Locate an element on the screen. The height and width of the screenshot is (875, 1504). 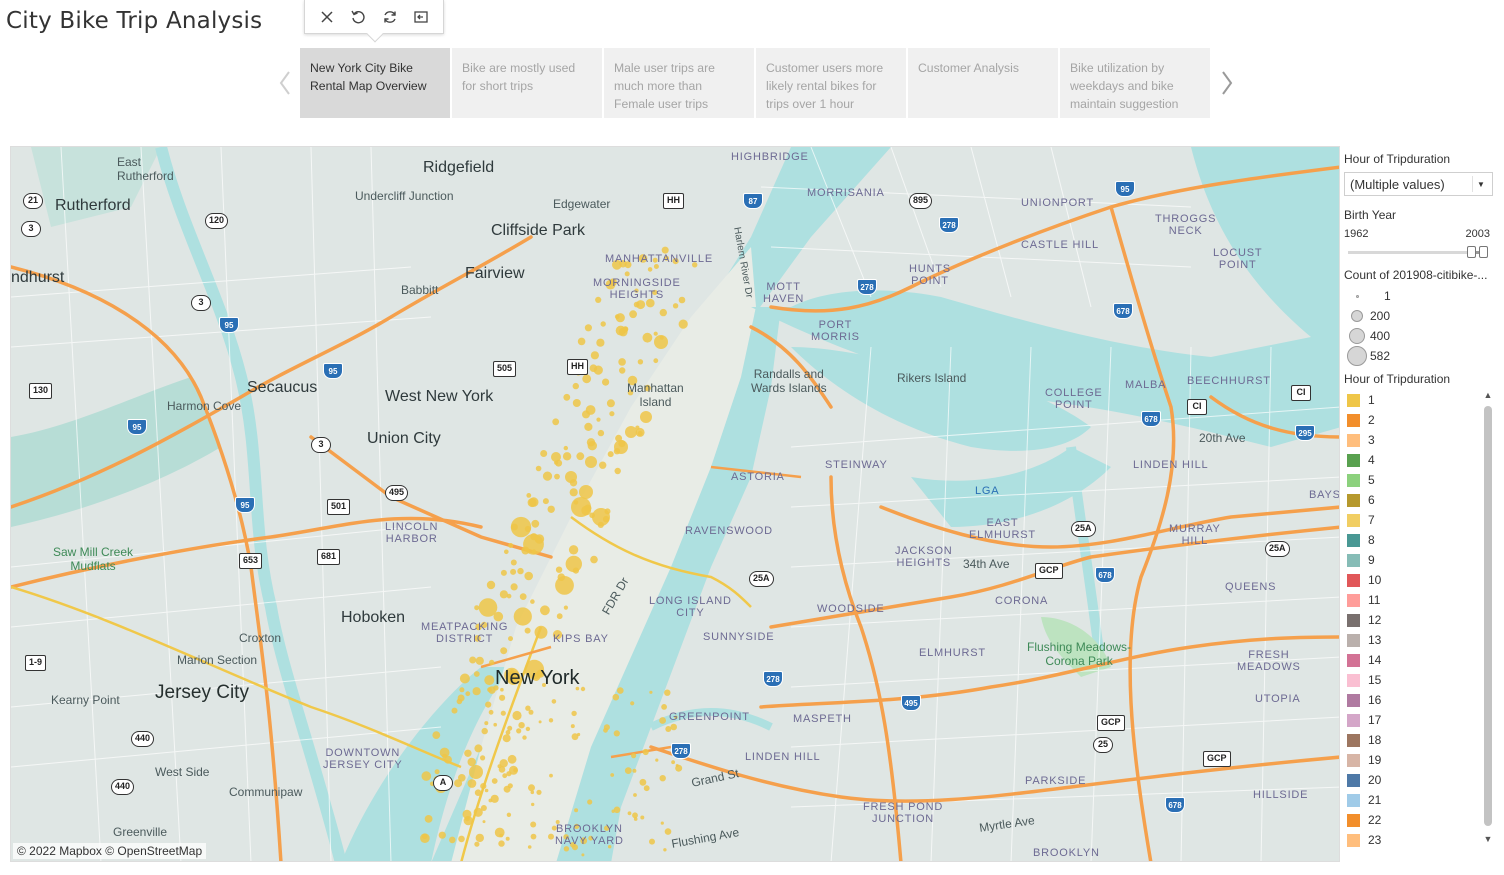
story-point-1: New York City Bike Rental Map Overview is located at coordinates (375, 83).